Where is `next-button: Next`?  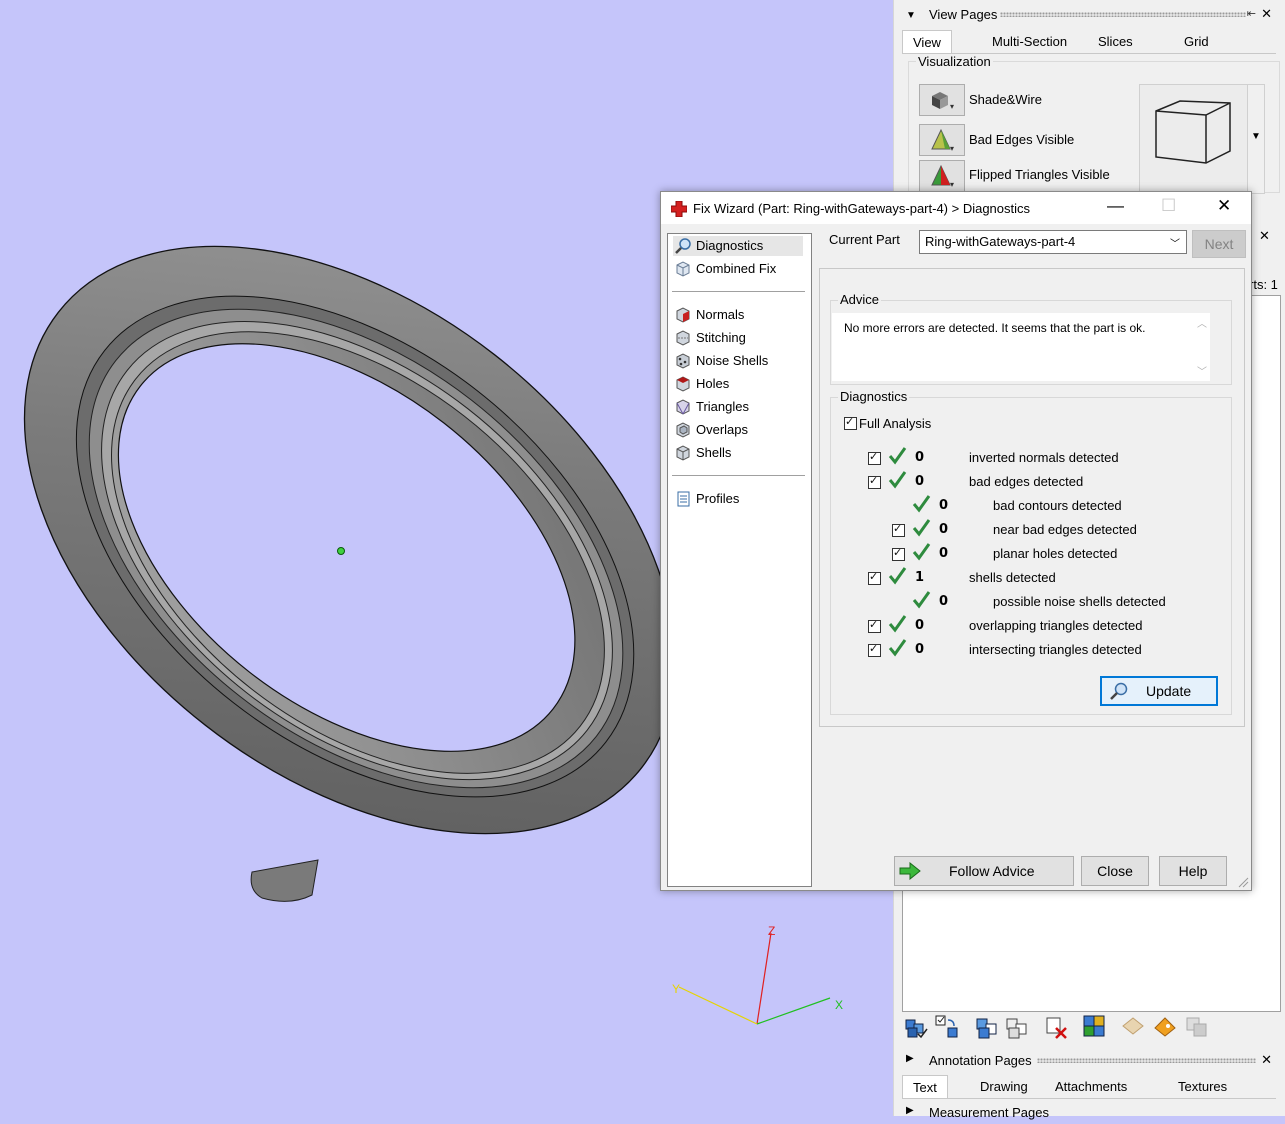
next-button: Next is located at coordinates (1219, 244).